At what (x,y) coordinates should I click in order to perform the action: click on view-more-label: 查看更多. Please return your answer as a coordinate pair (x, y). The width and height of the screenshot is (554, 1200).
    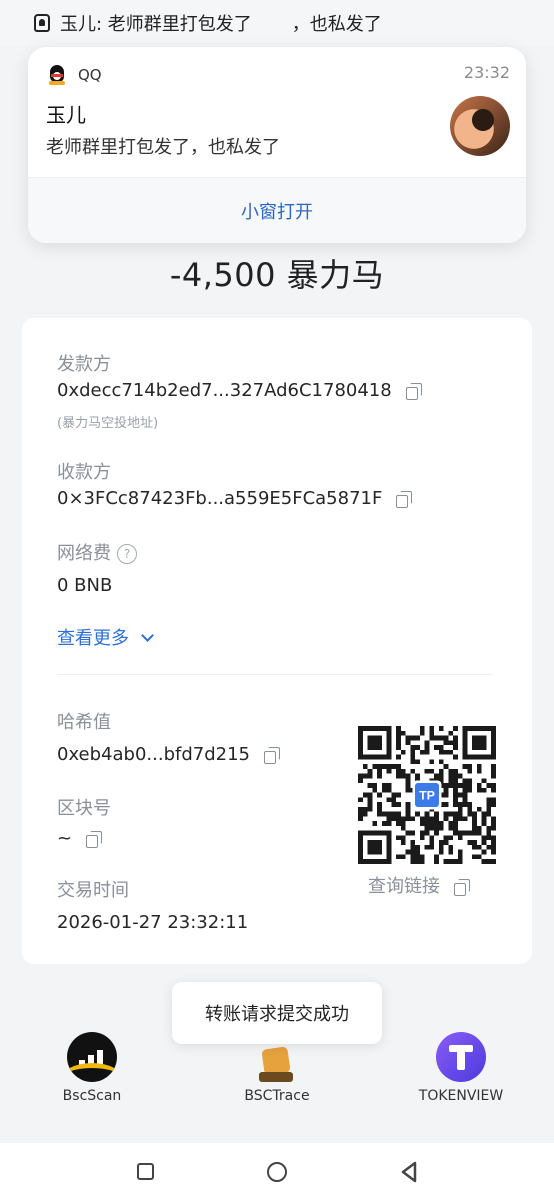
    Looking at the image, I should click on (93, 638).